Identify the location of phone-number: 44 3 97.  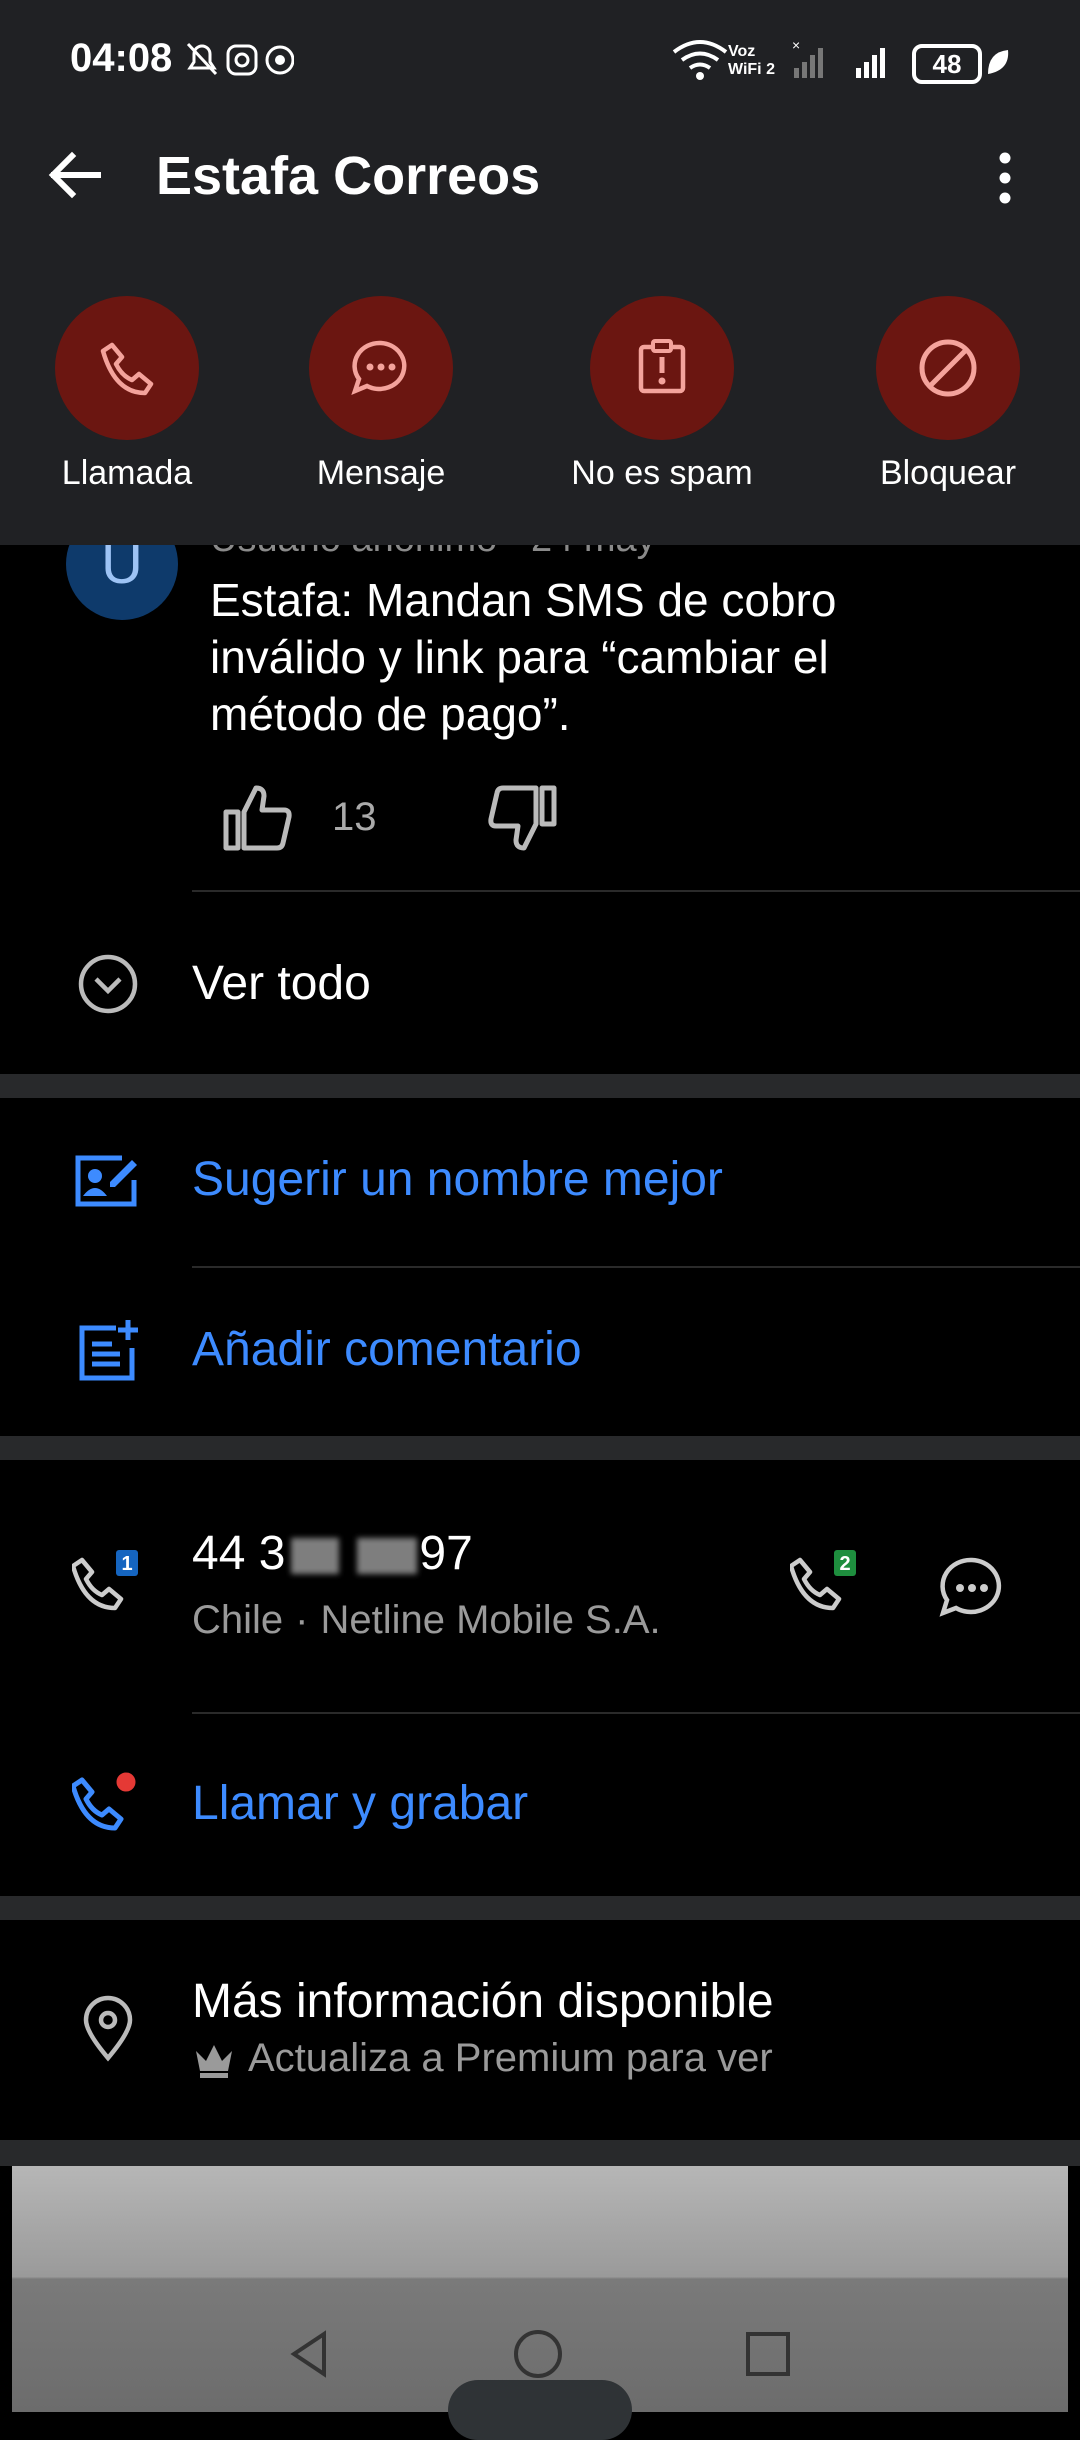
(332, 1553).